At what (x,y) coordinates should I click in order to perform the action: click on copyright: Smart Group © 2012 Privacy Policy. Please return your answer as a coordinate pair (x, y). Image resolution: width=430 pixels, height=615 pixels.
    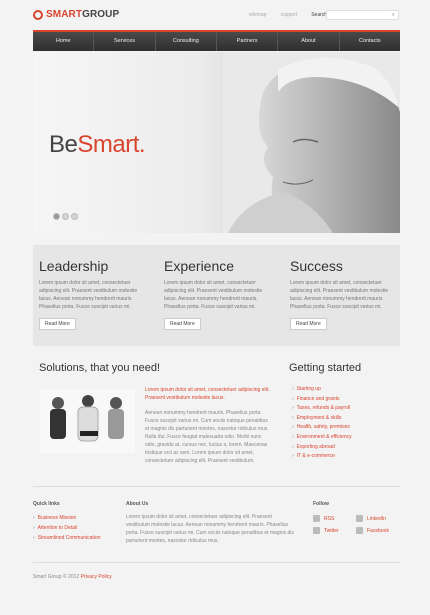
    Looking at the image, I should click on (72, 577).